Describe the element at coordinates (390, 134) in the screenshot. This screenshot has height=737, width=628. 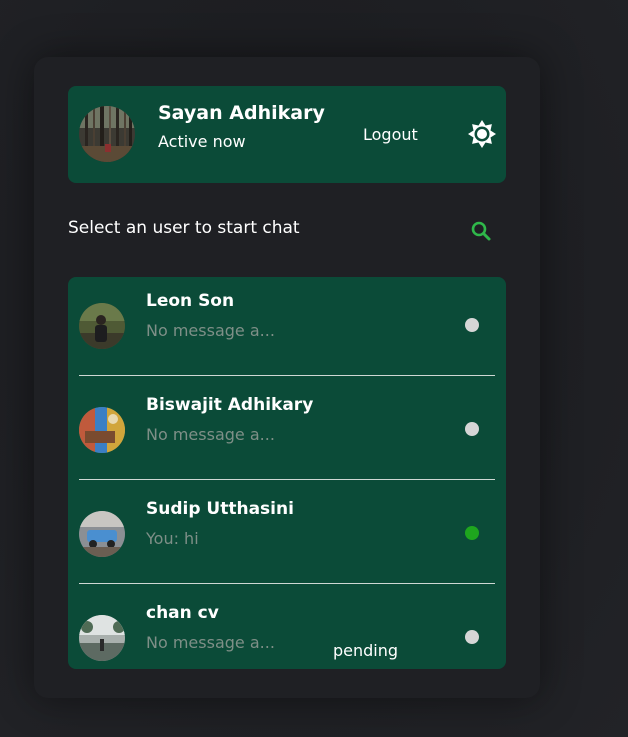
I see `logout-button: Logout` at that location.